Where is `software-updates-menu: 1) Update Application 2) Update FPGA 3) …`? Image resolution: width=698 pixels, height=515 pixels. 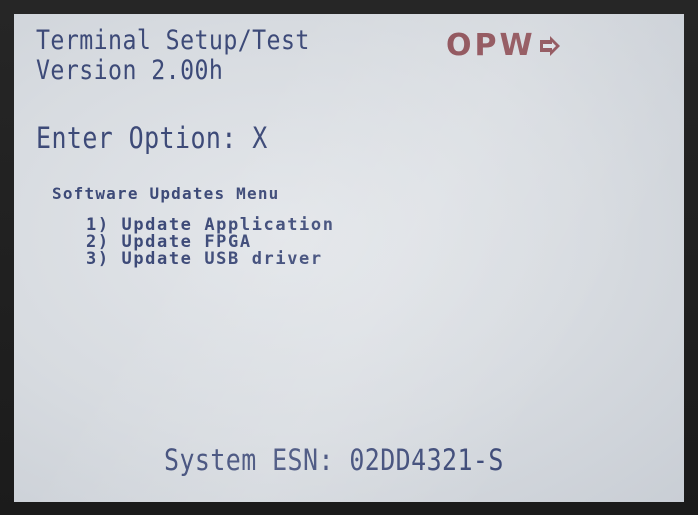 software-updates-menu: 1) Update Application 2) Update FPGA 3) … is located at coordinates (210, 242).